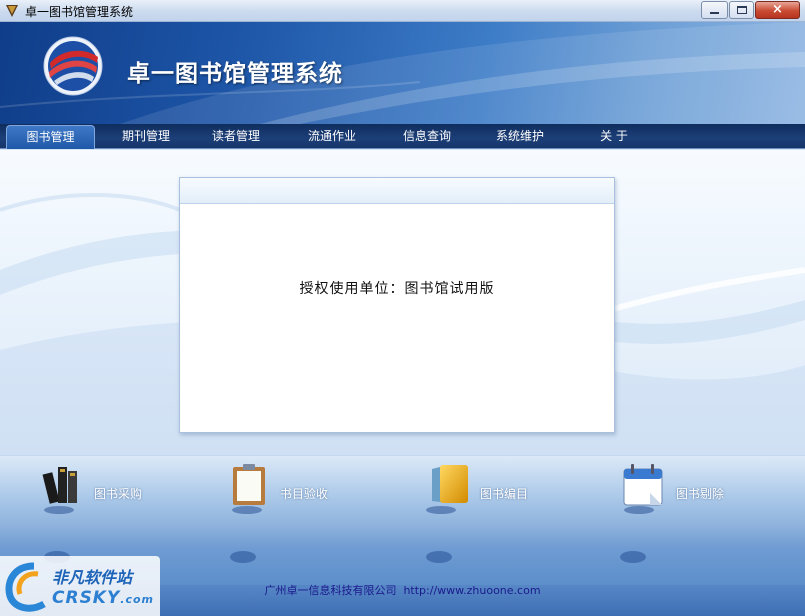 The width and height of the screenshot is (805, 616). I want to click on shortcut-catalog-acceptance: 书目验收, so click(290, 491).